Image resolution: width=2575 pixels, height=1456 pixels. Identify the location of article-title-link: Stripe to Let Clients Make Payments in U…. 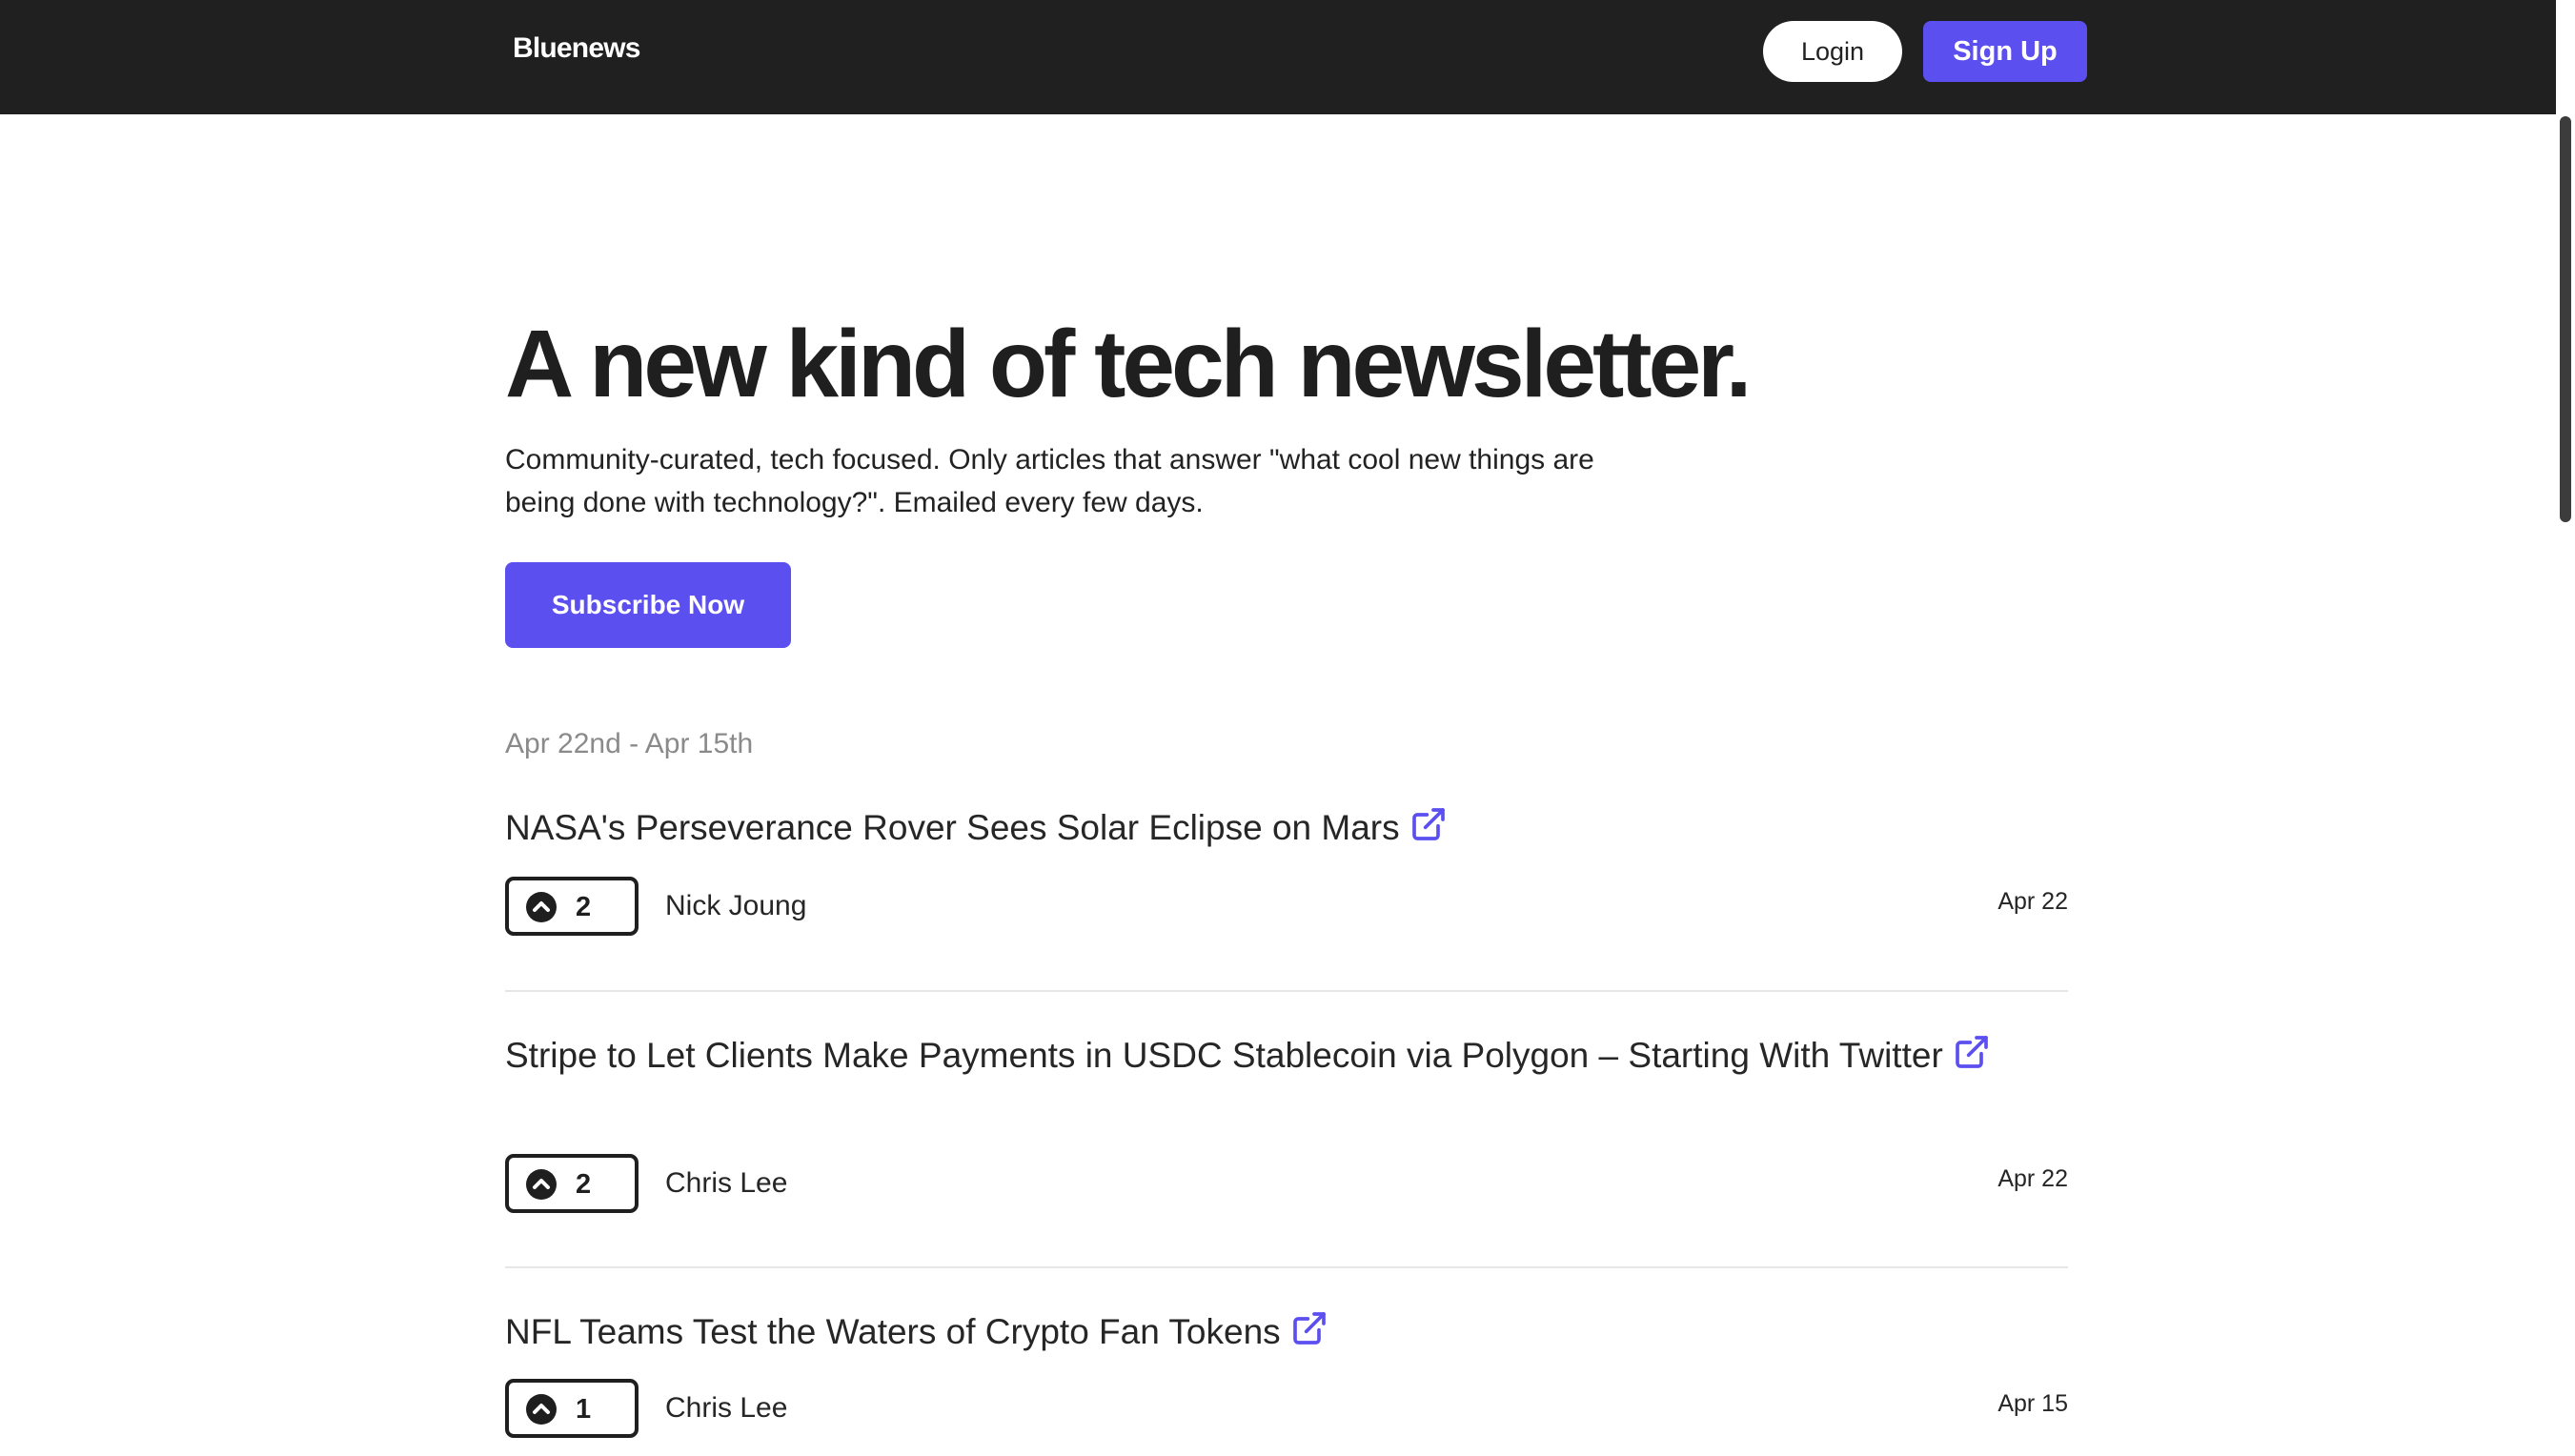
(1224, 1056).